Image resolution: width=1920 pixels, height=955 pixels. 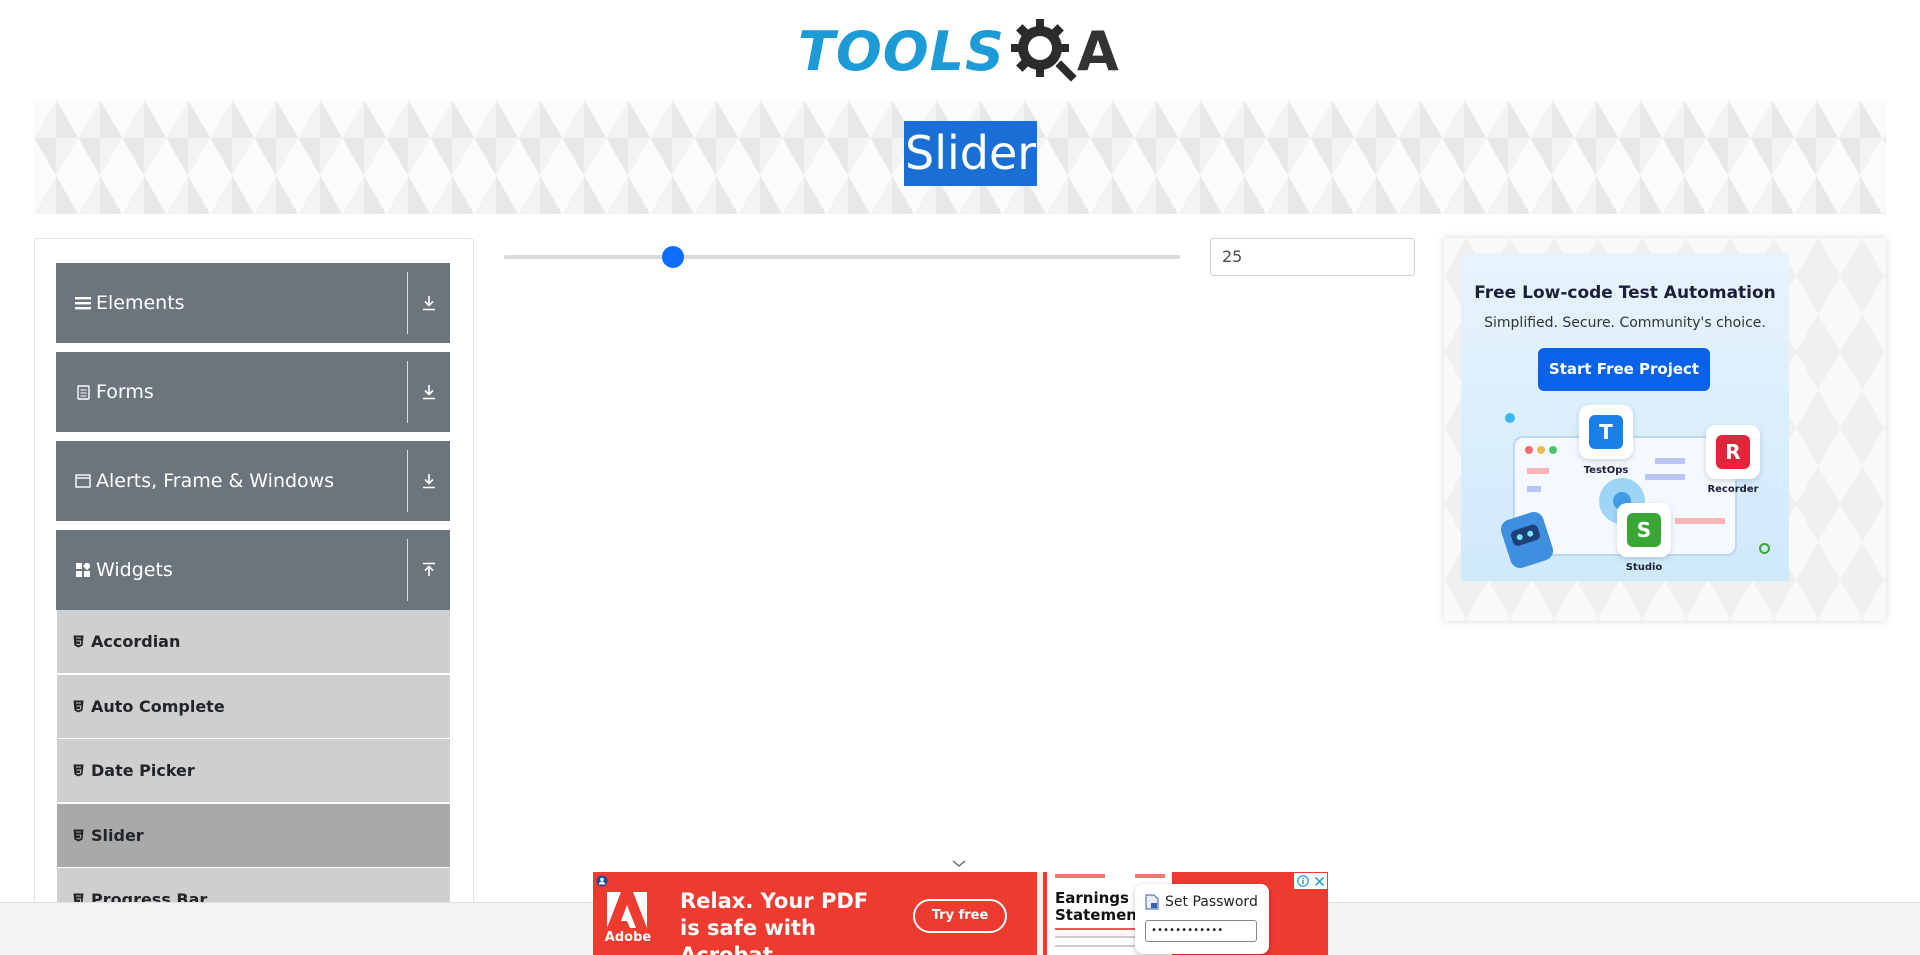 I want to click on upload-icon, so click(x=429, y=570).